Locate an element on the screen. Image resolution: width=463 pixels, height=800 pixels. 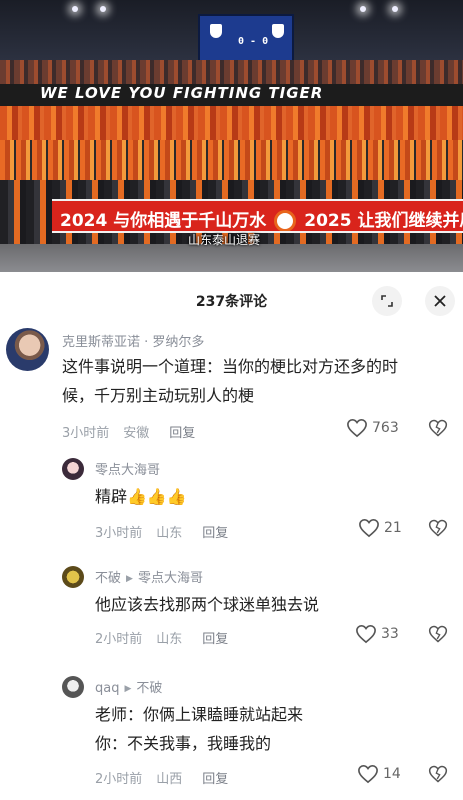
like-count: 21 is located at coordinates (393, 528).